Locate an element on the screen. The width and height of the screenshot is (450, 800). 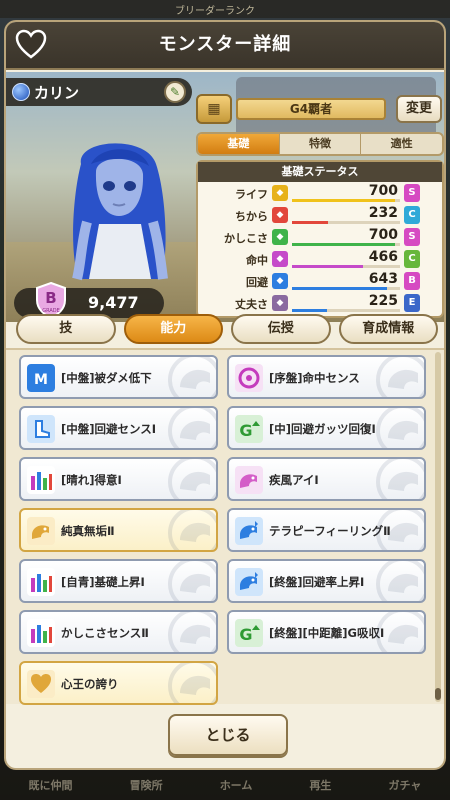
target-icon is located at coordinates (249, 378).